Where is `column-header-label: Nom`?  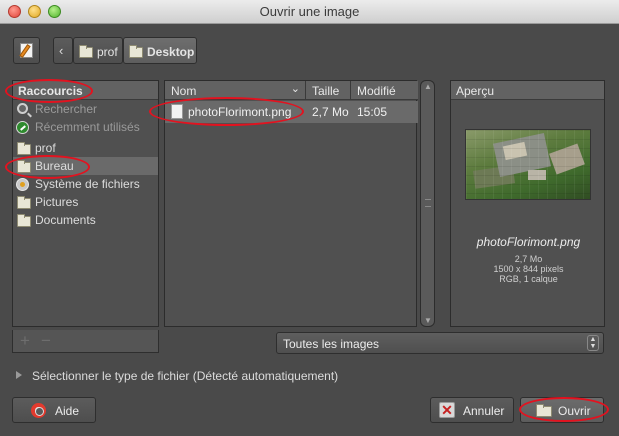 column-header-label: Nom is located at coordinates (184, 91).